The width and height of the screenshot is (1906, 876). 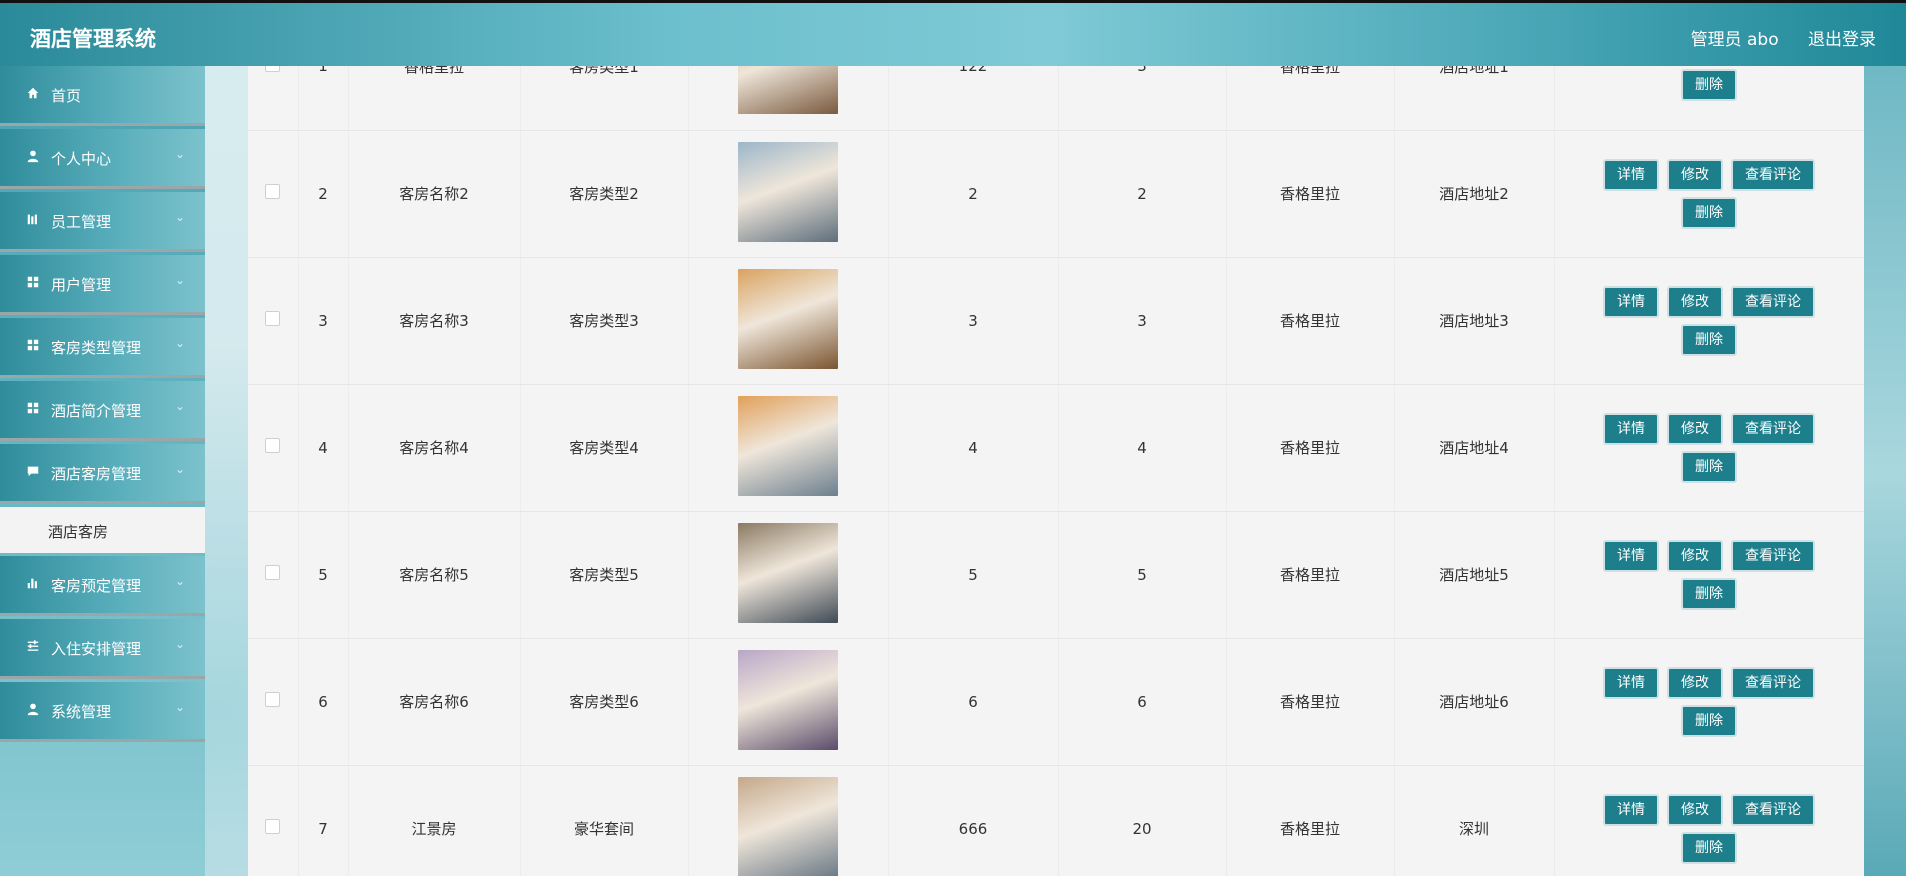 What do you see at coordinates (953, 33) in the screenshot?
I see `top-bar: 酒店管理系统 管理员 abo 退出登录` at bounding box center [953, 33].